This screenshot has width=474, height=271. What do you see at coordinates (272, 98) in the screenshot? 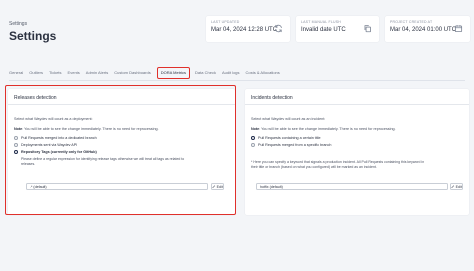
I see `incidents-panel-title: Incidents detection` at bounding box center [272, 98].